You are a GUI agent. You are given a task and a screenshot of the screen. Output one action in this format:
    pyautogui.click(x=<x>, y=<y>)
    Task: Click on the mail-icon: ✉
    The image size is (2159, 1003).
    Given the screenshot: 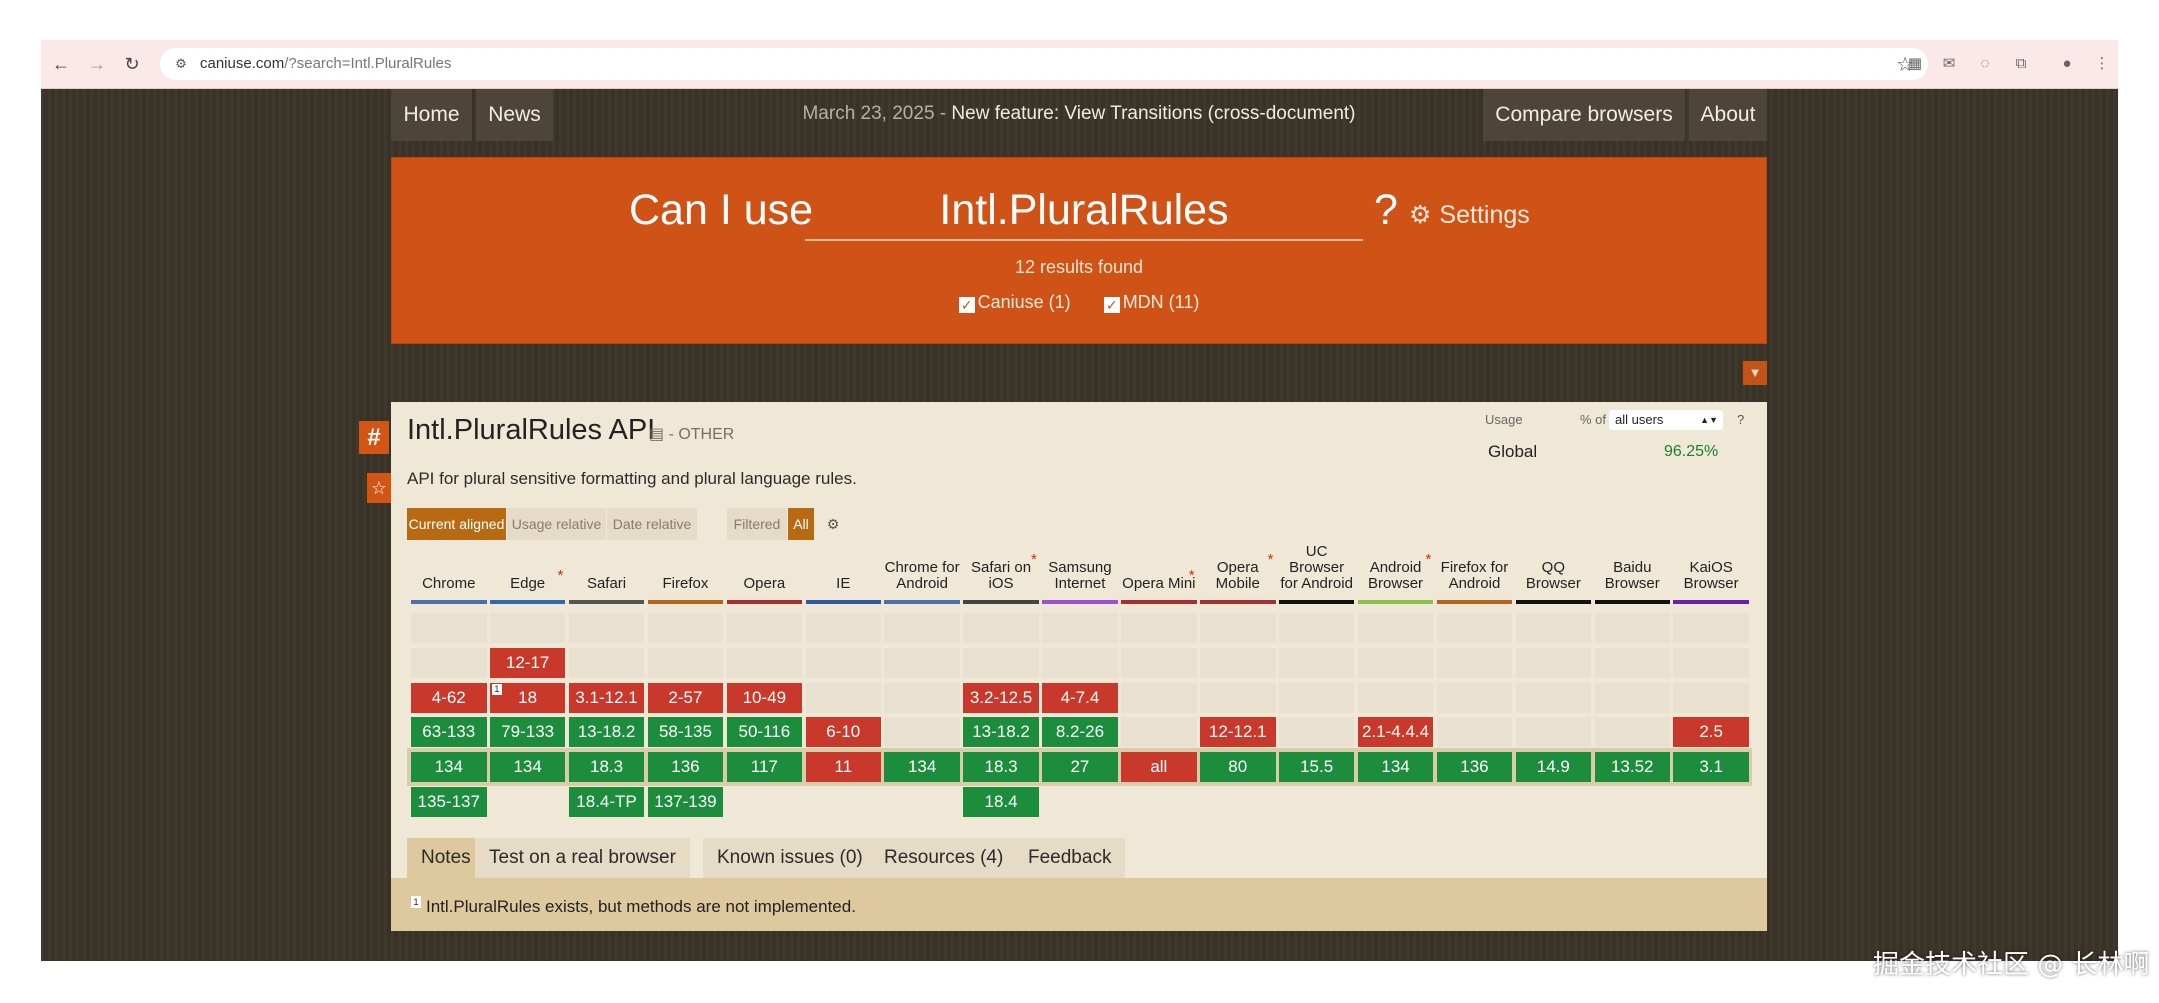 What is the action you would take?
    pyautogui.click(x=1949, y=64)
    